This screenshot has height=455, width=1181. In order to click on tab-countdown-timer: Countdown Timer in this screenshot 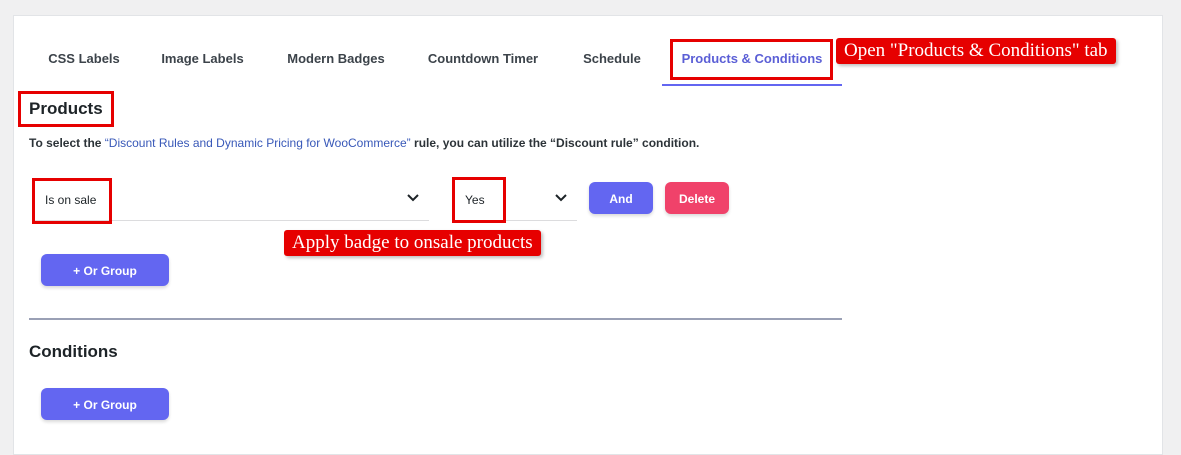, I will do `click(483, 61)`.